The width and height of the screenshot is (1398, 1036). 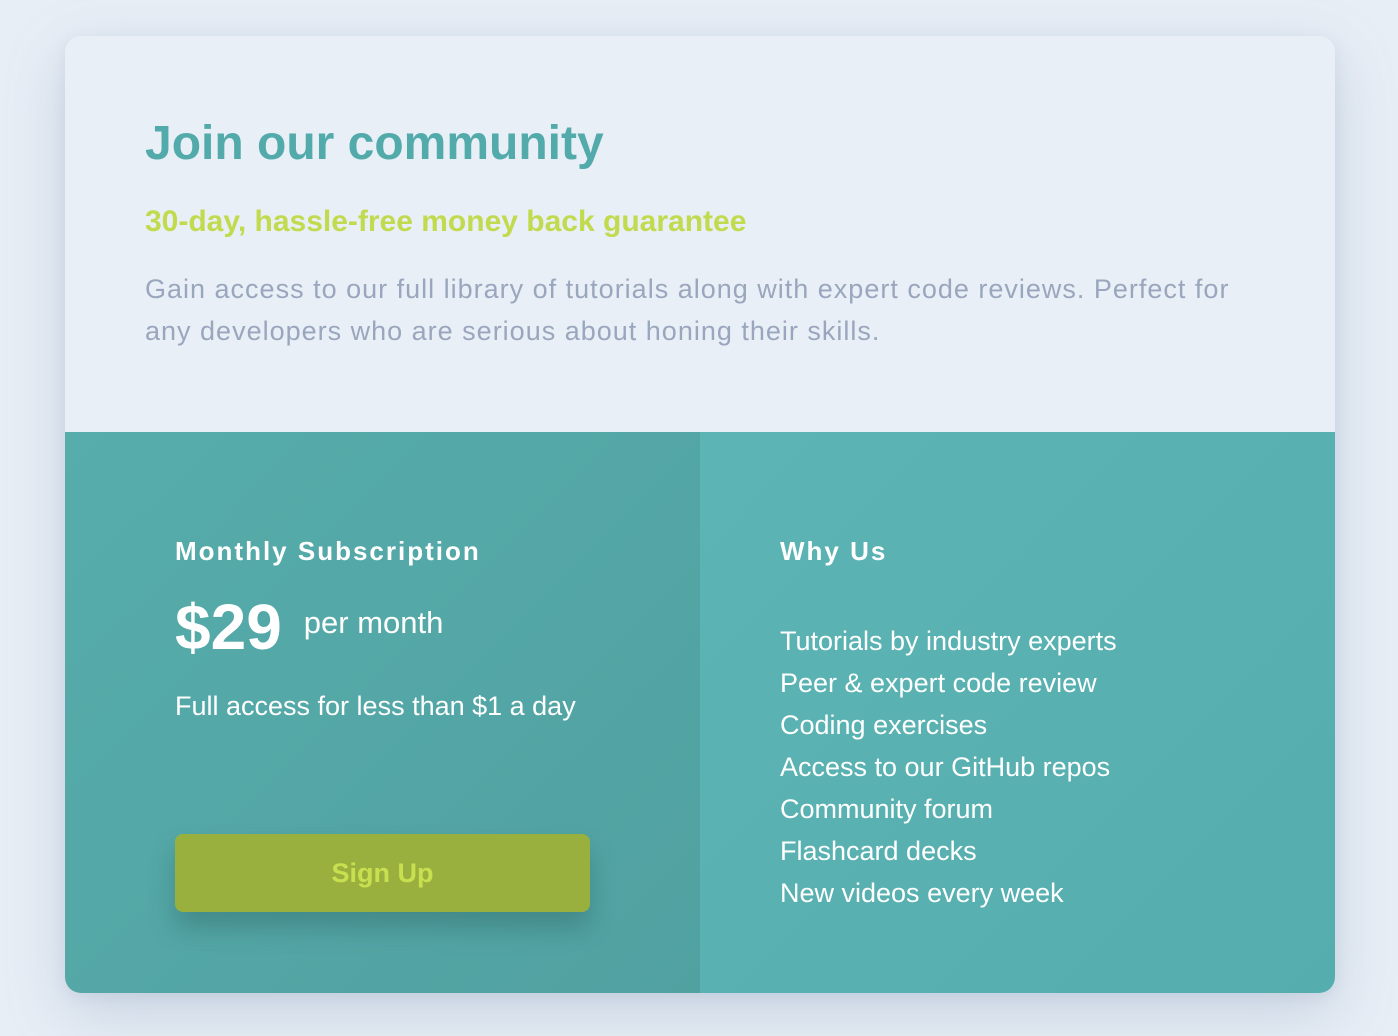 I want to click on page-title: Join our community, so click(x=374, y=143).